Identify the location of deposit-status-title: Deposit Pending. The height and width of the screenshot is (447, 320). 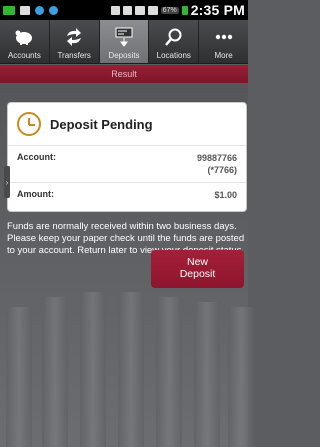
(101, 124).